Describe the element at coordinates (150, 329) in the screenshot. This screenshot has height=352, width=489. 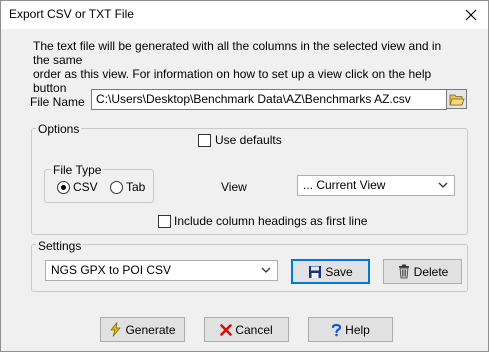
I see `generate-label: Generate` at that location.